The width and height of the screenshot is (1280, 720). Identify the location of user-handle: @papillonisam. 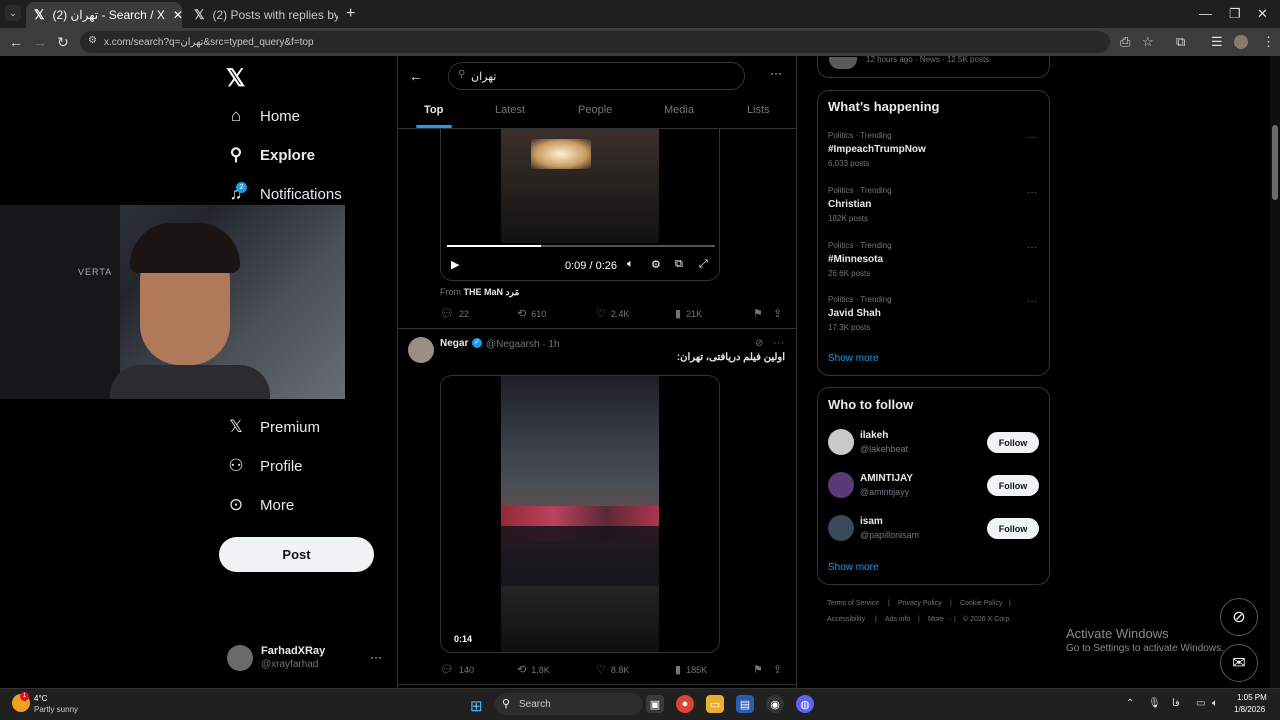
(889, 535).